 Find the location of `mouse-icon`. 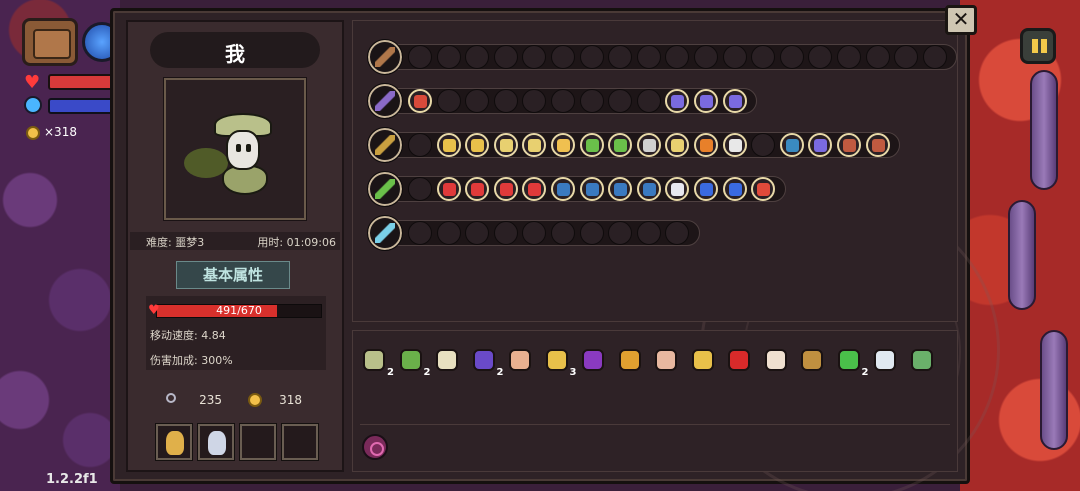

mouse-icon is located at coordinates (734, 145).